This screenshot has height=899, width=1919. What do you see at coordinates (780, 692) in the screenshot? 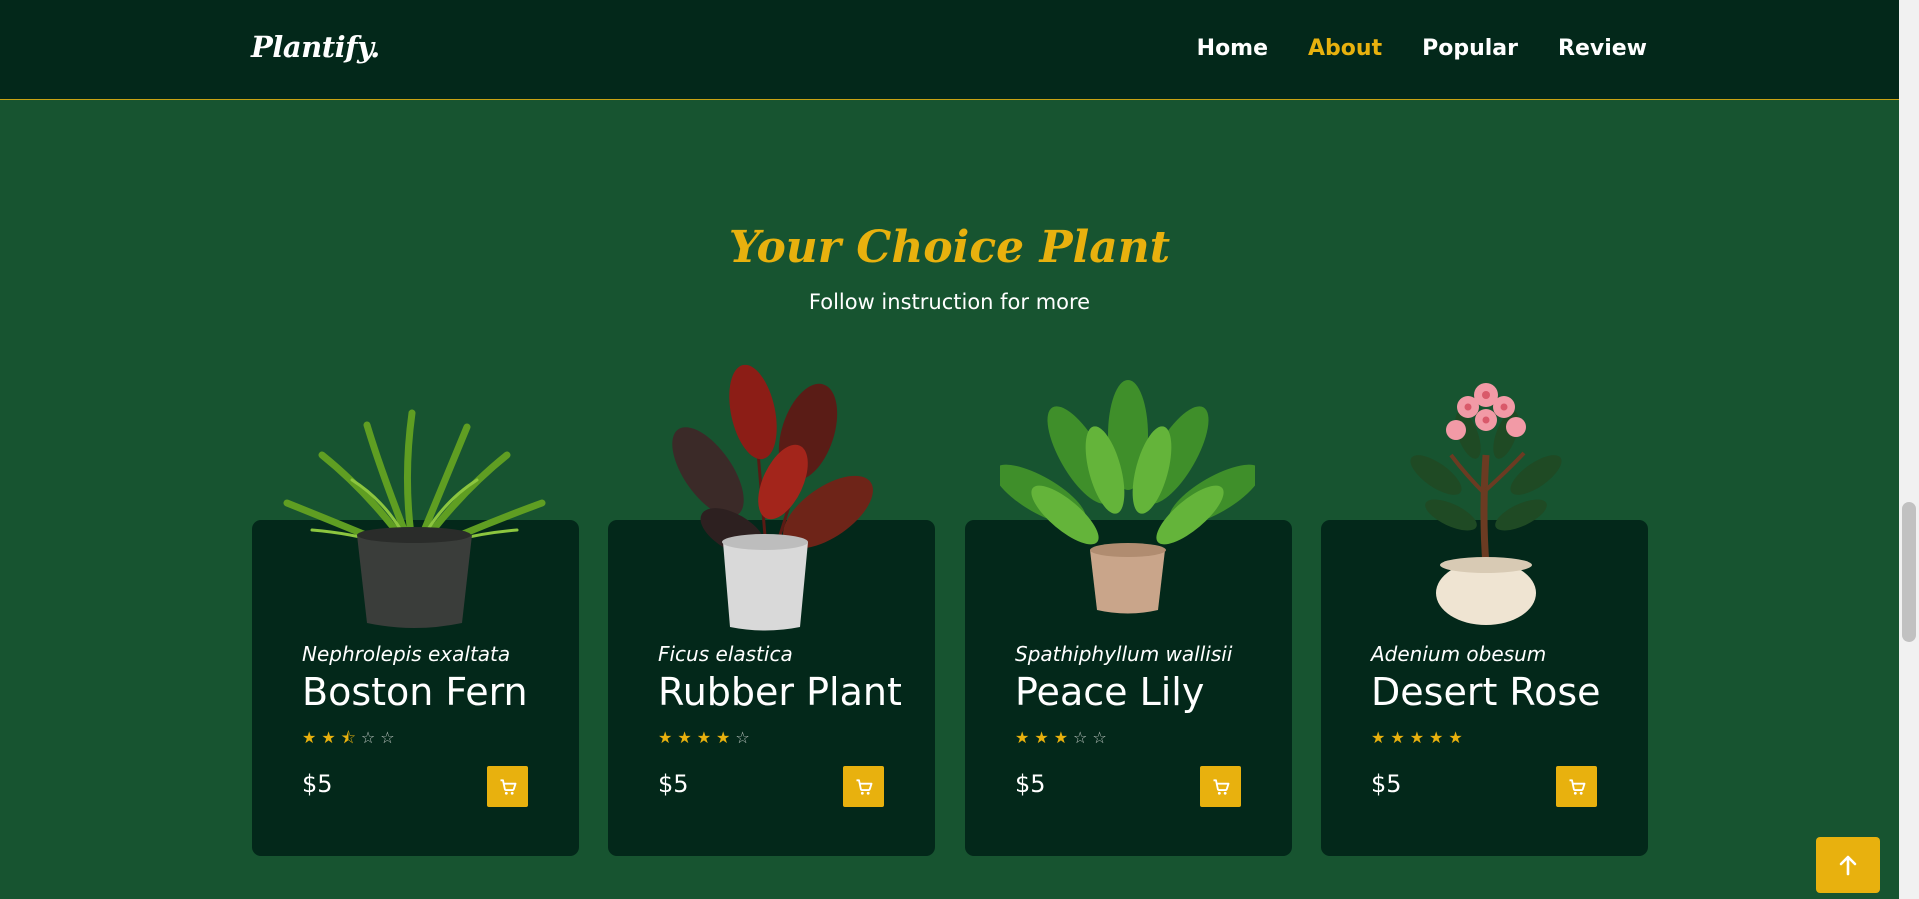
I see `plant-name: Rubber Plant` at bounding box center [780, 692].